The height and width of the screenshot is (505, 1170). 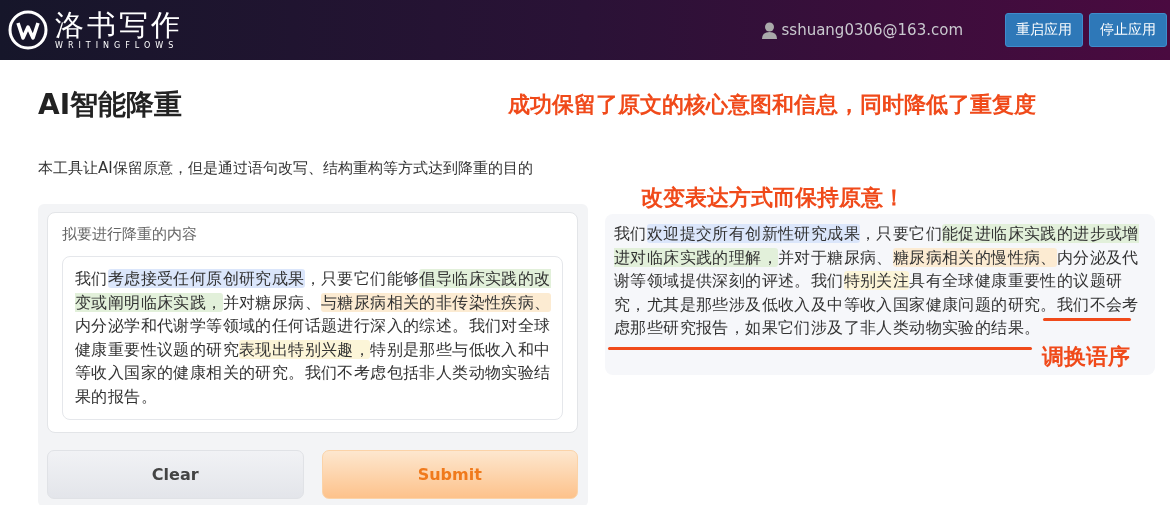 I want to click on page-title: AI智能降重, so click(x=111, y=105).